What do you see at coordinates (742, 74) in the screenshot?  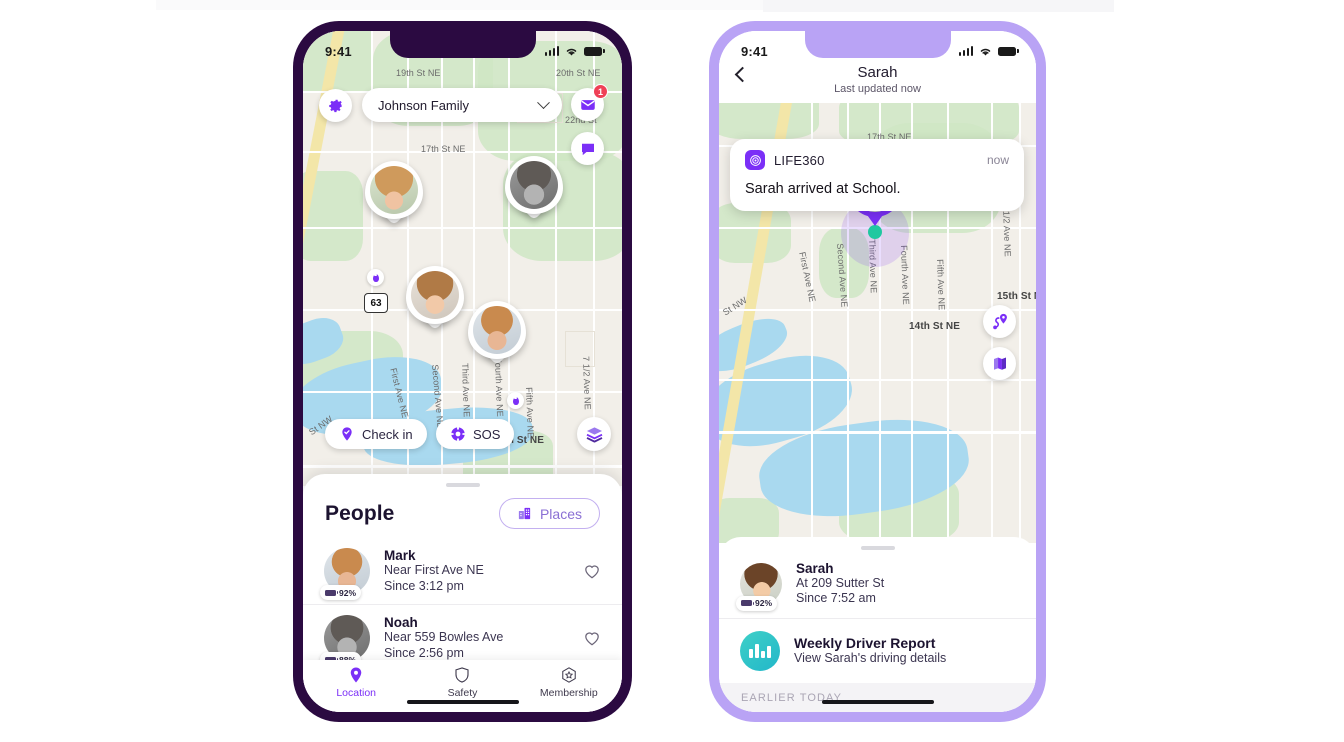 I see `chevron-left-icon` at bounding box center [742, 74].